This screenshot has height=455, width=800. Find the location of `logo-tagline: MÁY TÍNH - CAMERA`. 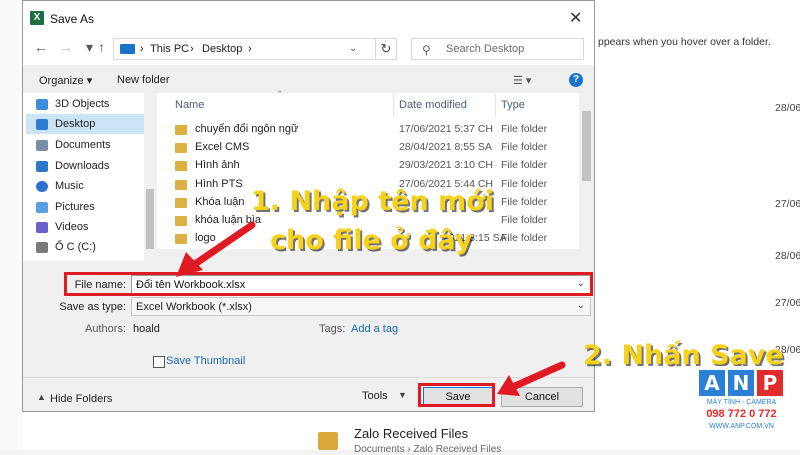

logo-tagline: MÁY TÍNH - CAMERA is located at coordinates (741, 402).